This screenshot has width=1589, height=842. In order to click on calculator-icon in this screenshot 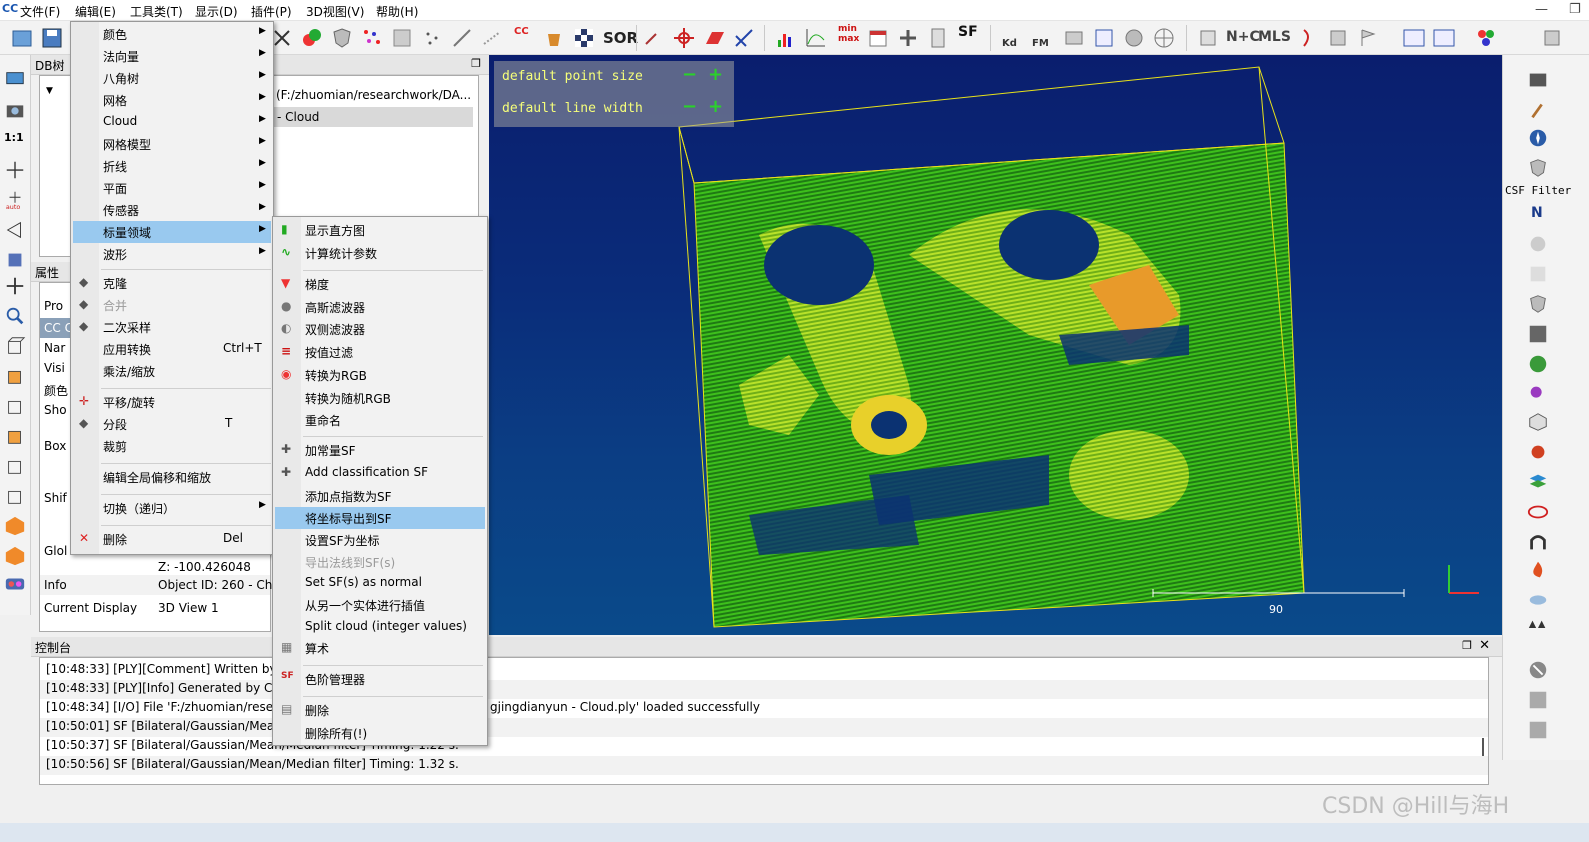, I will do `click(938, 38)`.